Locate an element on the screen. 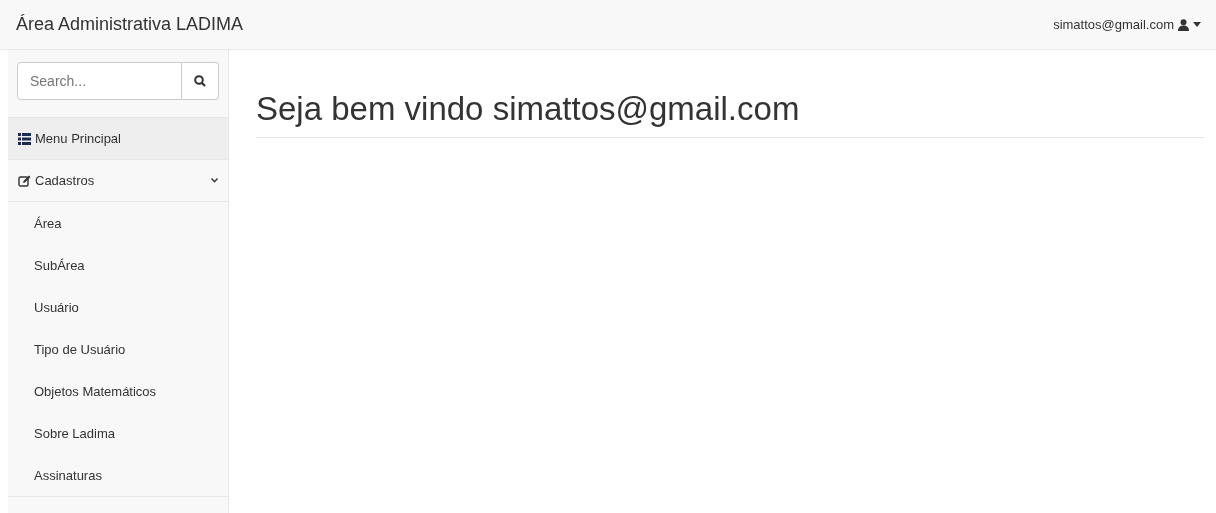 Image resolution: width=1216 pixels, height=513 pixels. sidebar-item: Menu Principal is located at coordinates (118, 139).